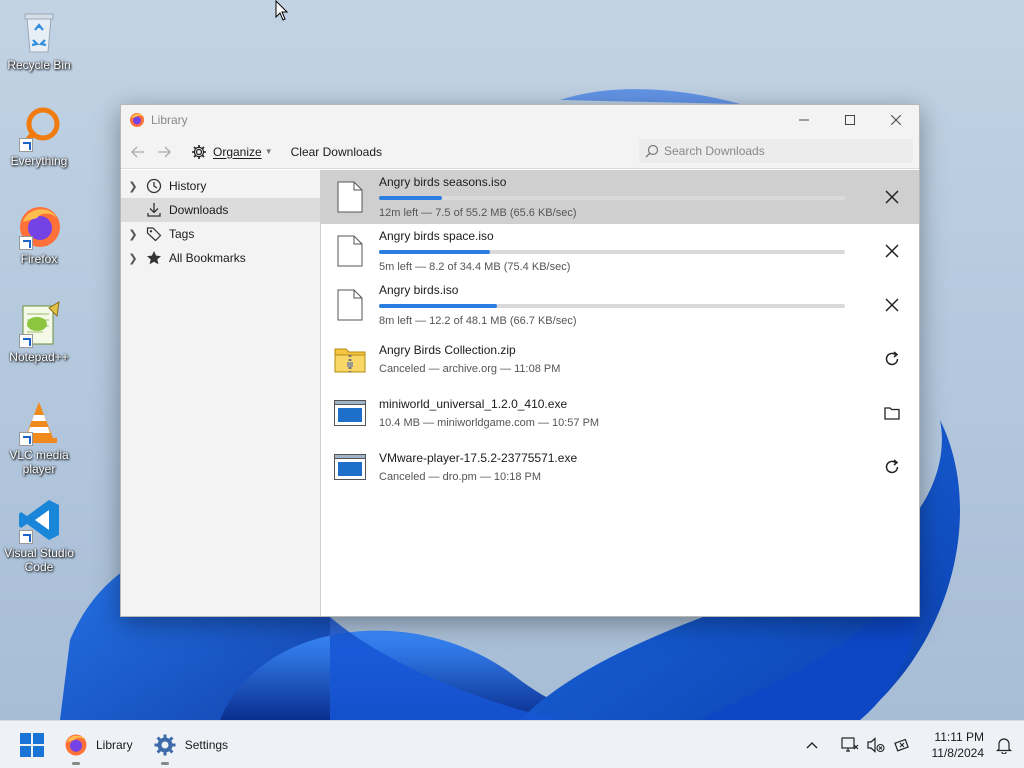 The height and width of the screenshot is (768, 1024). Describe the element at coordinates (473, 404) in the screenshot. I see `download-filename: miniworld_universal_1.2.0_410.exe` at that location.